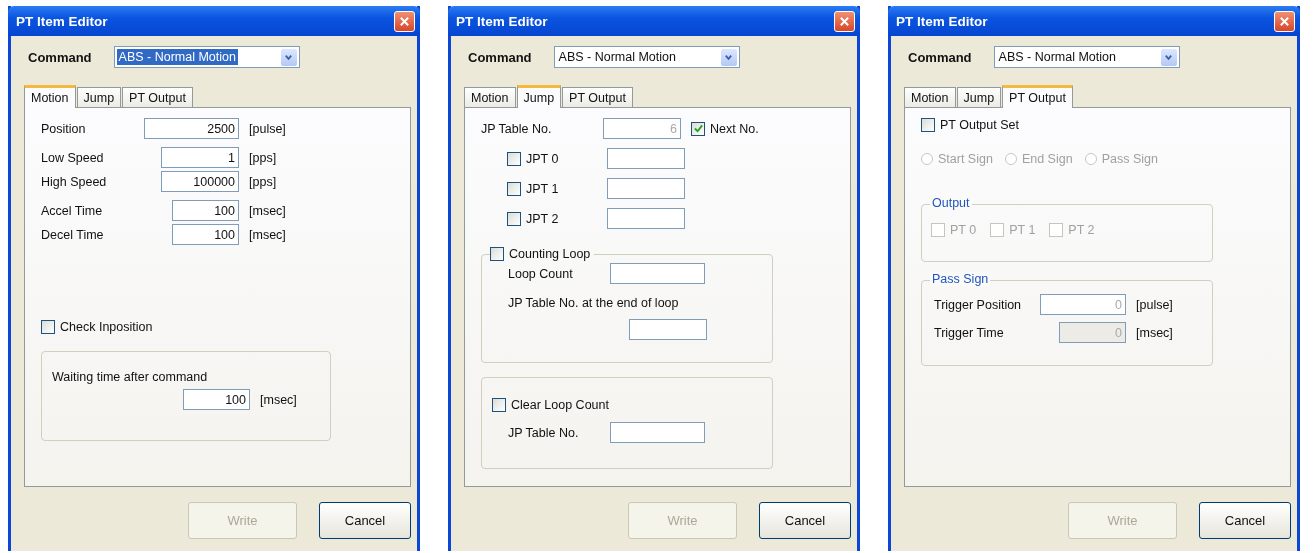  I want to click on checkbox-label: JPT 2, so click(543, 218).